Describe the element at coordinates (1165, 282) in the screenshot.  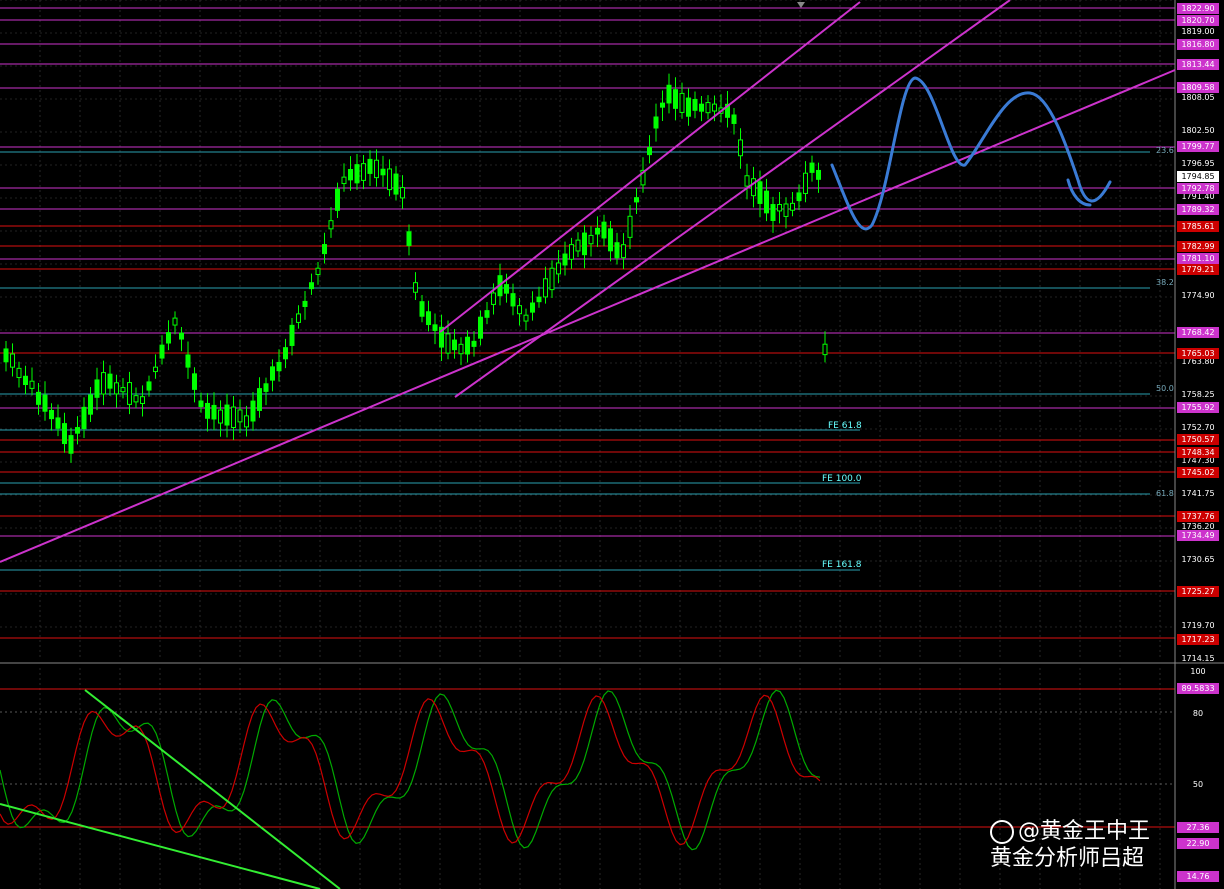
I see `fib-level-label: 38.2` at that location.